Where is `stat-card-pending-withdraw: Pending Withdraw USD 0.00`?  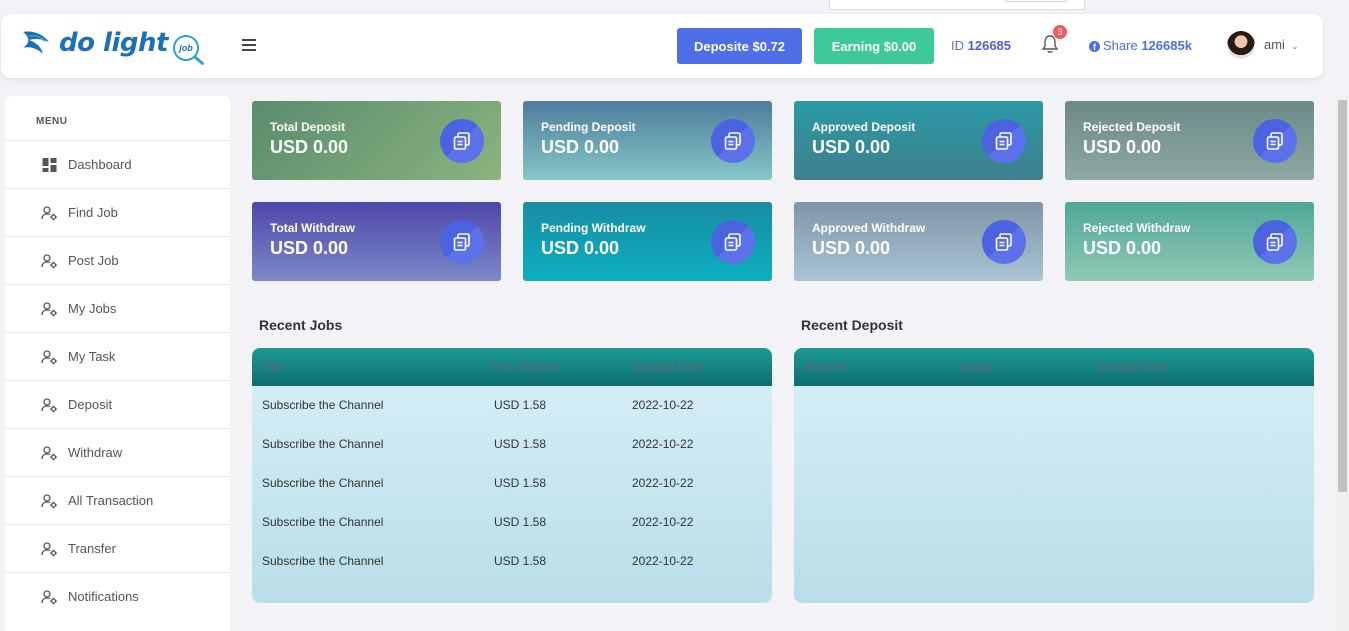
stat-card-pending-withdraw: Pending Withdraw USD 0.00 is located at coordinates (647, 241).